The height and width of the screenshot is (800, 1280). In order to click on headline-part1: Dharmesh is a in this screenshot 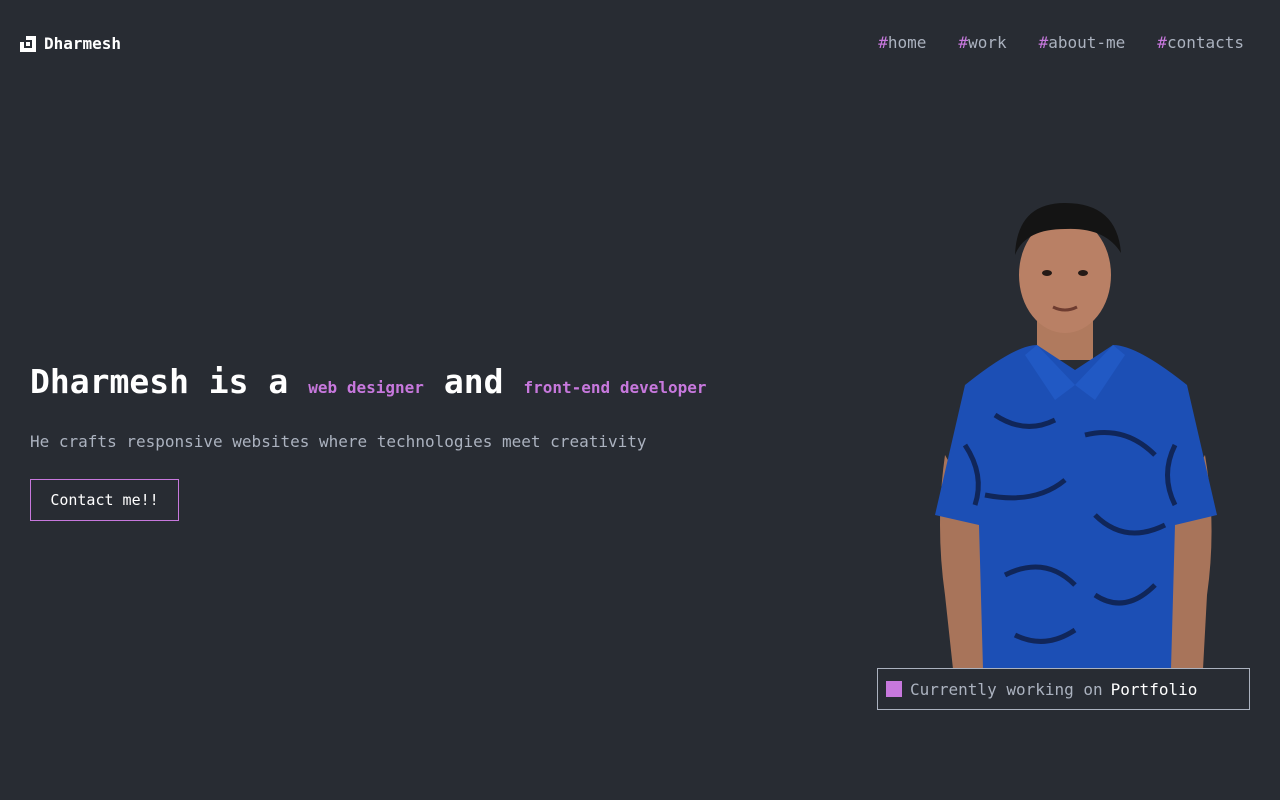, I will do `click(159, 381)`.